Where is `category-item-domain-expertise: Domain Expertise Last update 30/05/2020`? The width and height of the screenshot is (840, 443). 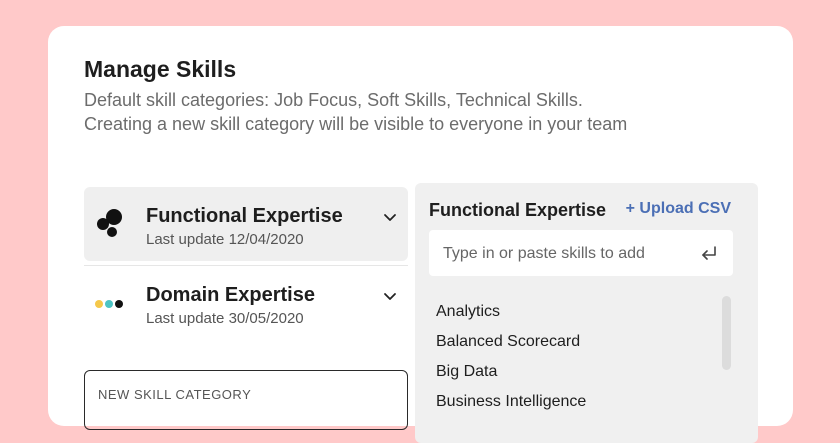
category-item-domain-expertise: Domain Expertise Last update 30/05/2020 is located at coordinates (246, 302).